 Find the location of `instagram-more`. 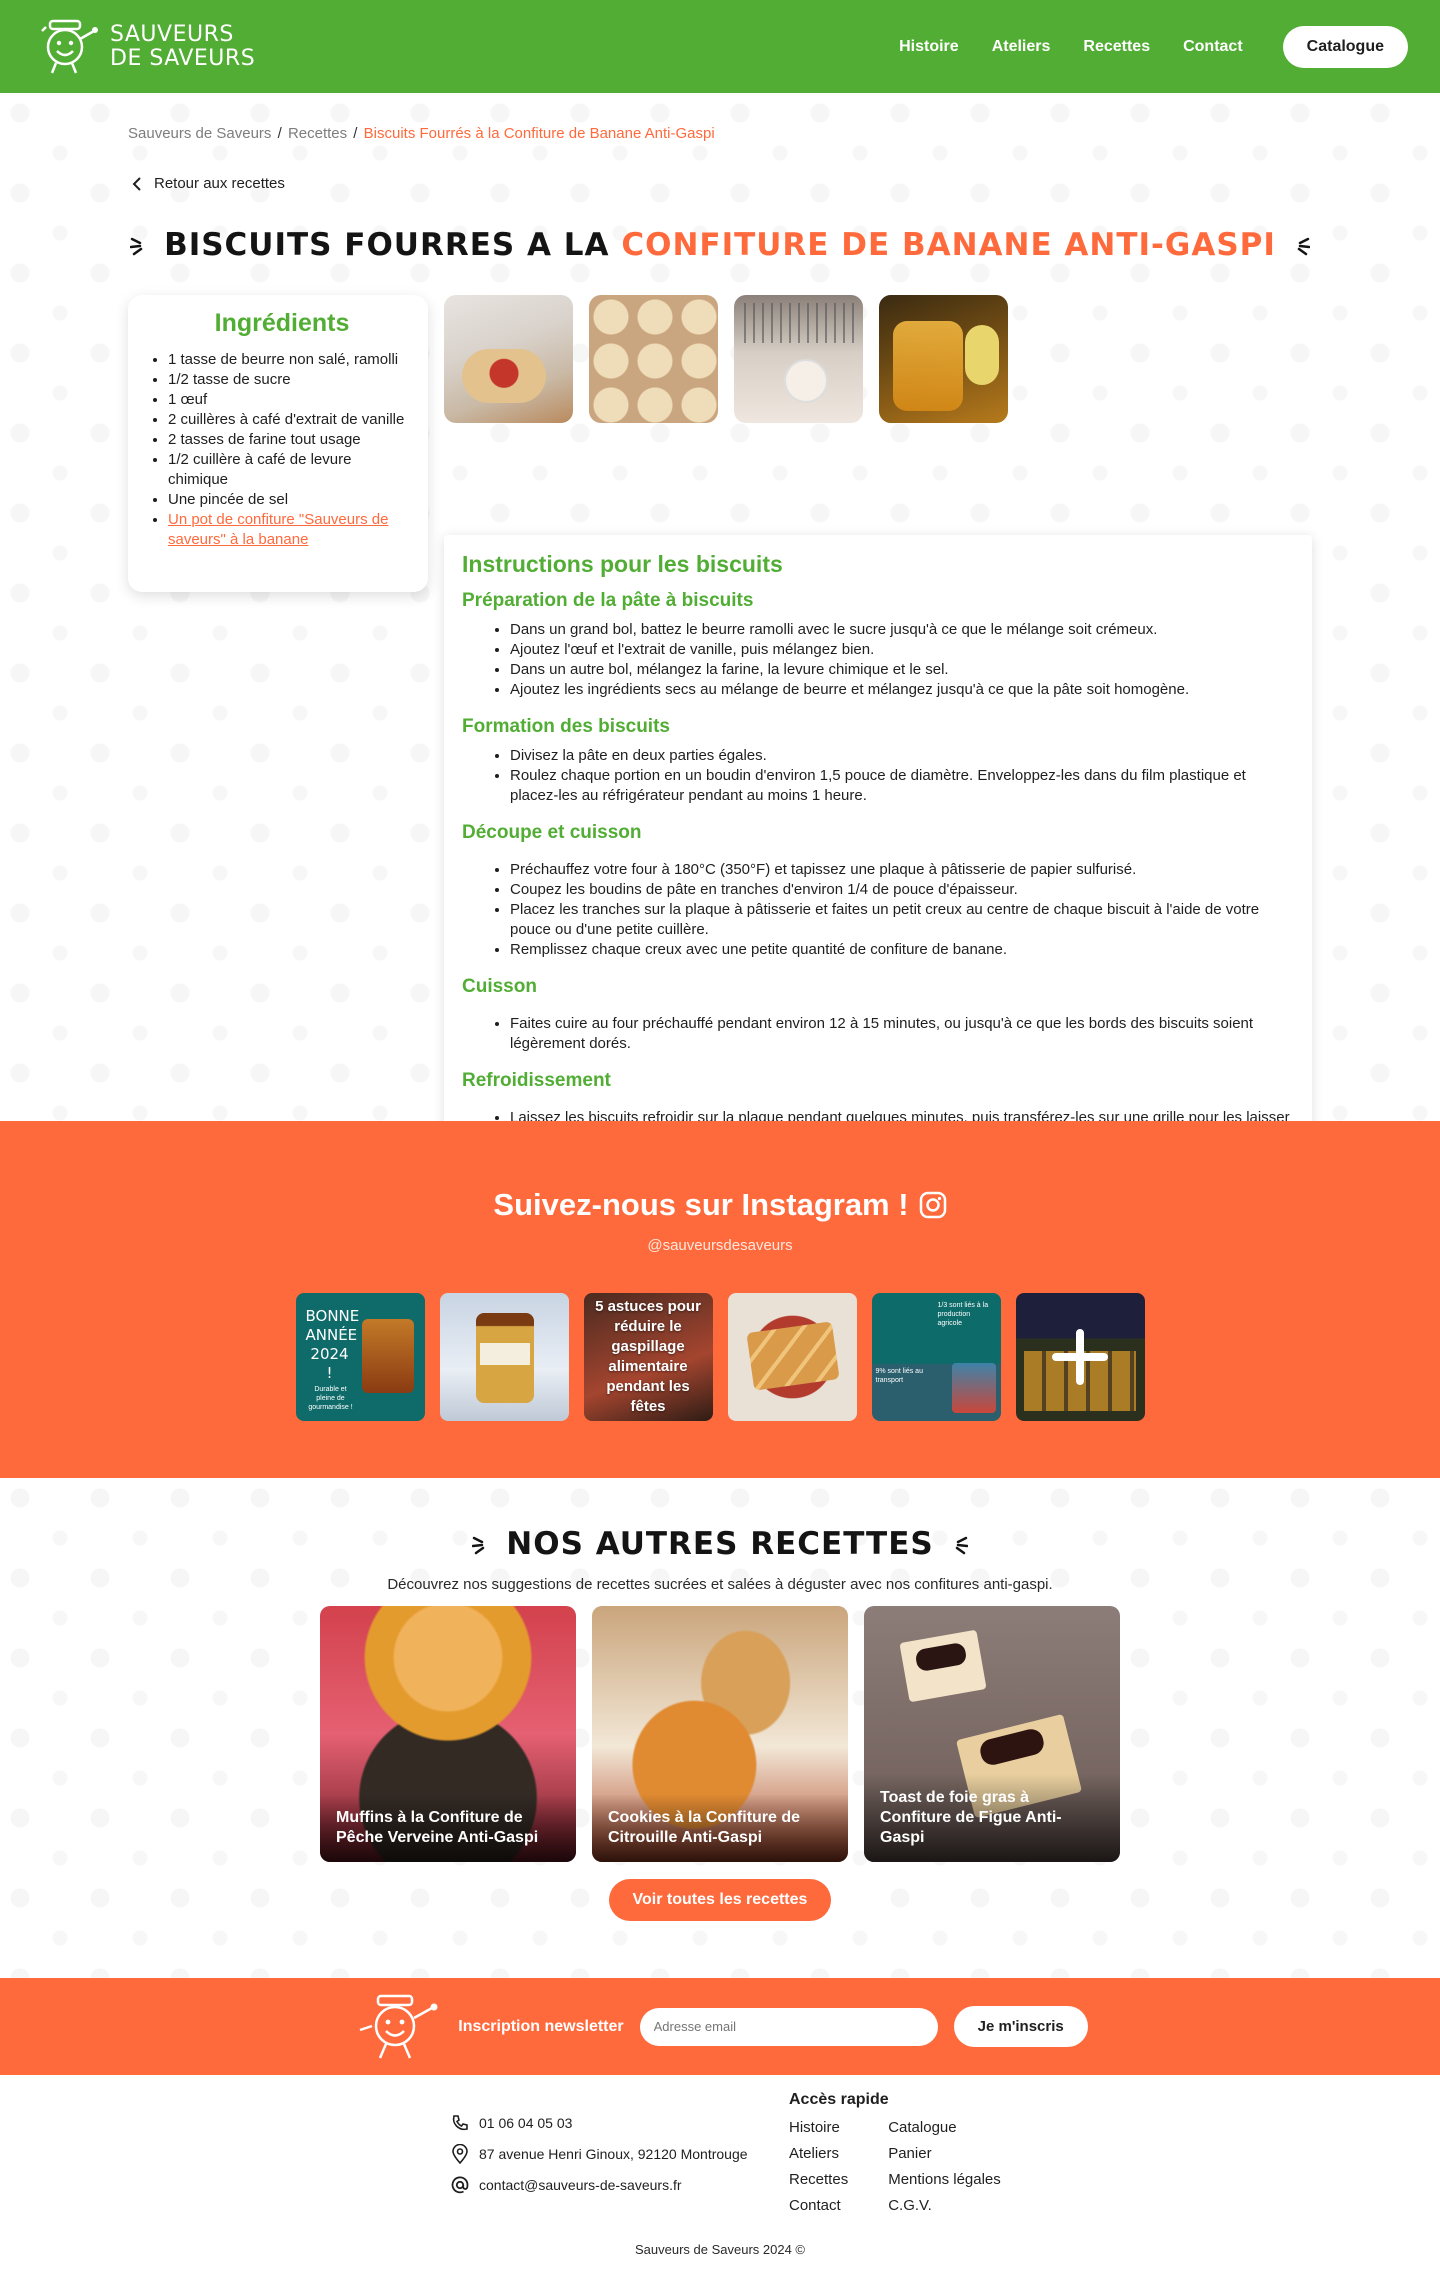

instagram-more is located at coordinates (1080, 1357).